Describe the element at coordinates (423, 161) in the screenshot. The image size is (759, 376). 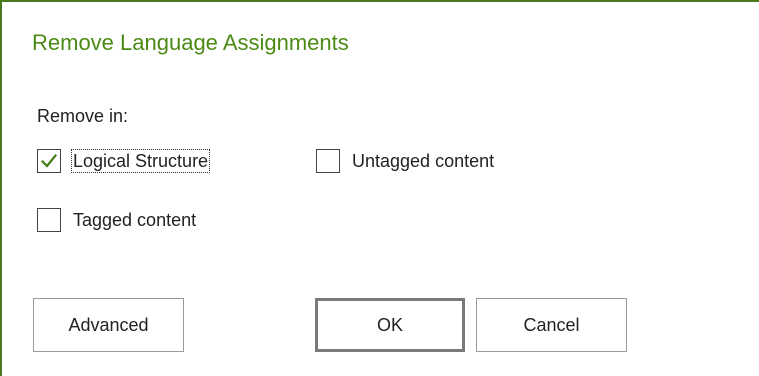
I see `untagged-content-label: Untagged content` at that location.